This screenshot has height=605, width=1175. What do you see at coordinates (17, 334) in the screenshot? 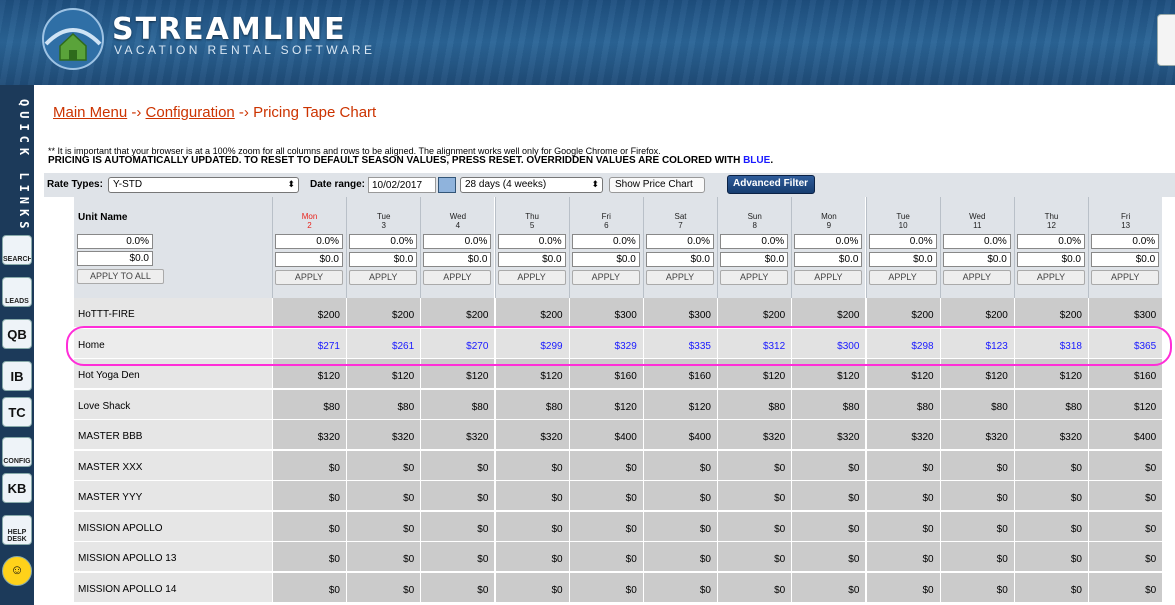
I see `qb-icon: QB` at bounding box center [17, 334].